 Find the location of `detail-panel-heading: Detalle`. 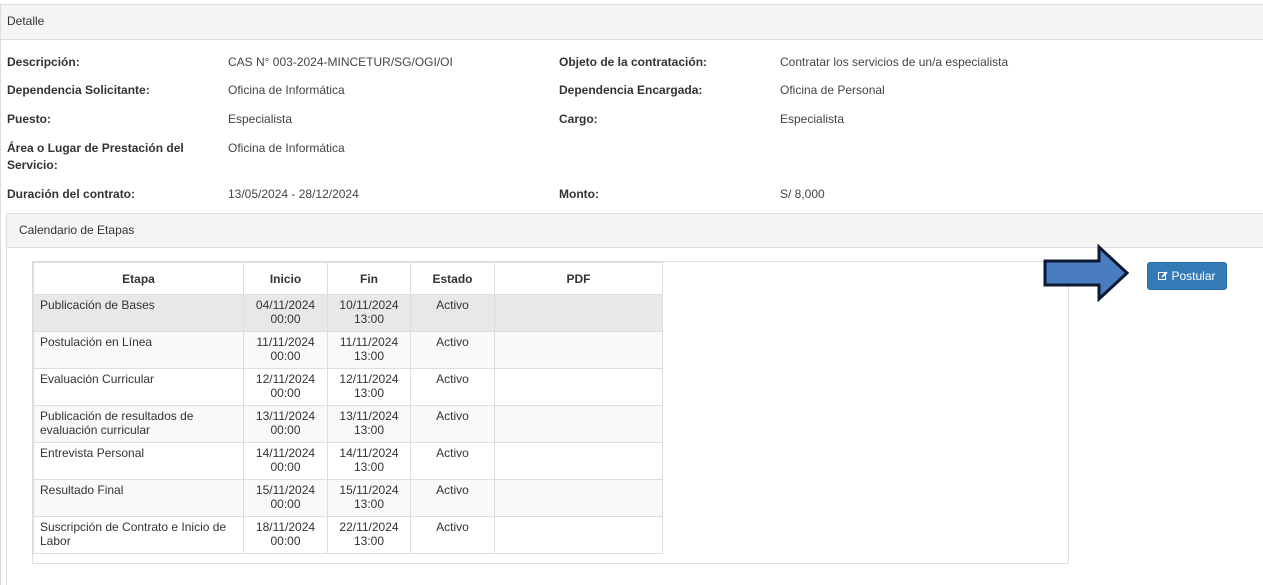

detail-panel-heading: Detalle is located at coordinates (632, 22).